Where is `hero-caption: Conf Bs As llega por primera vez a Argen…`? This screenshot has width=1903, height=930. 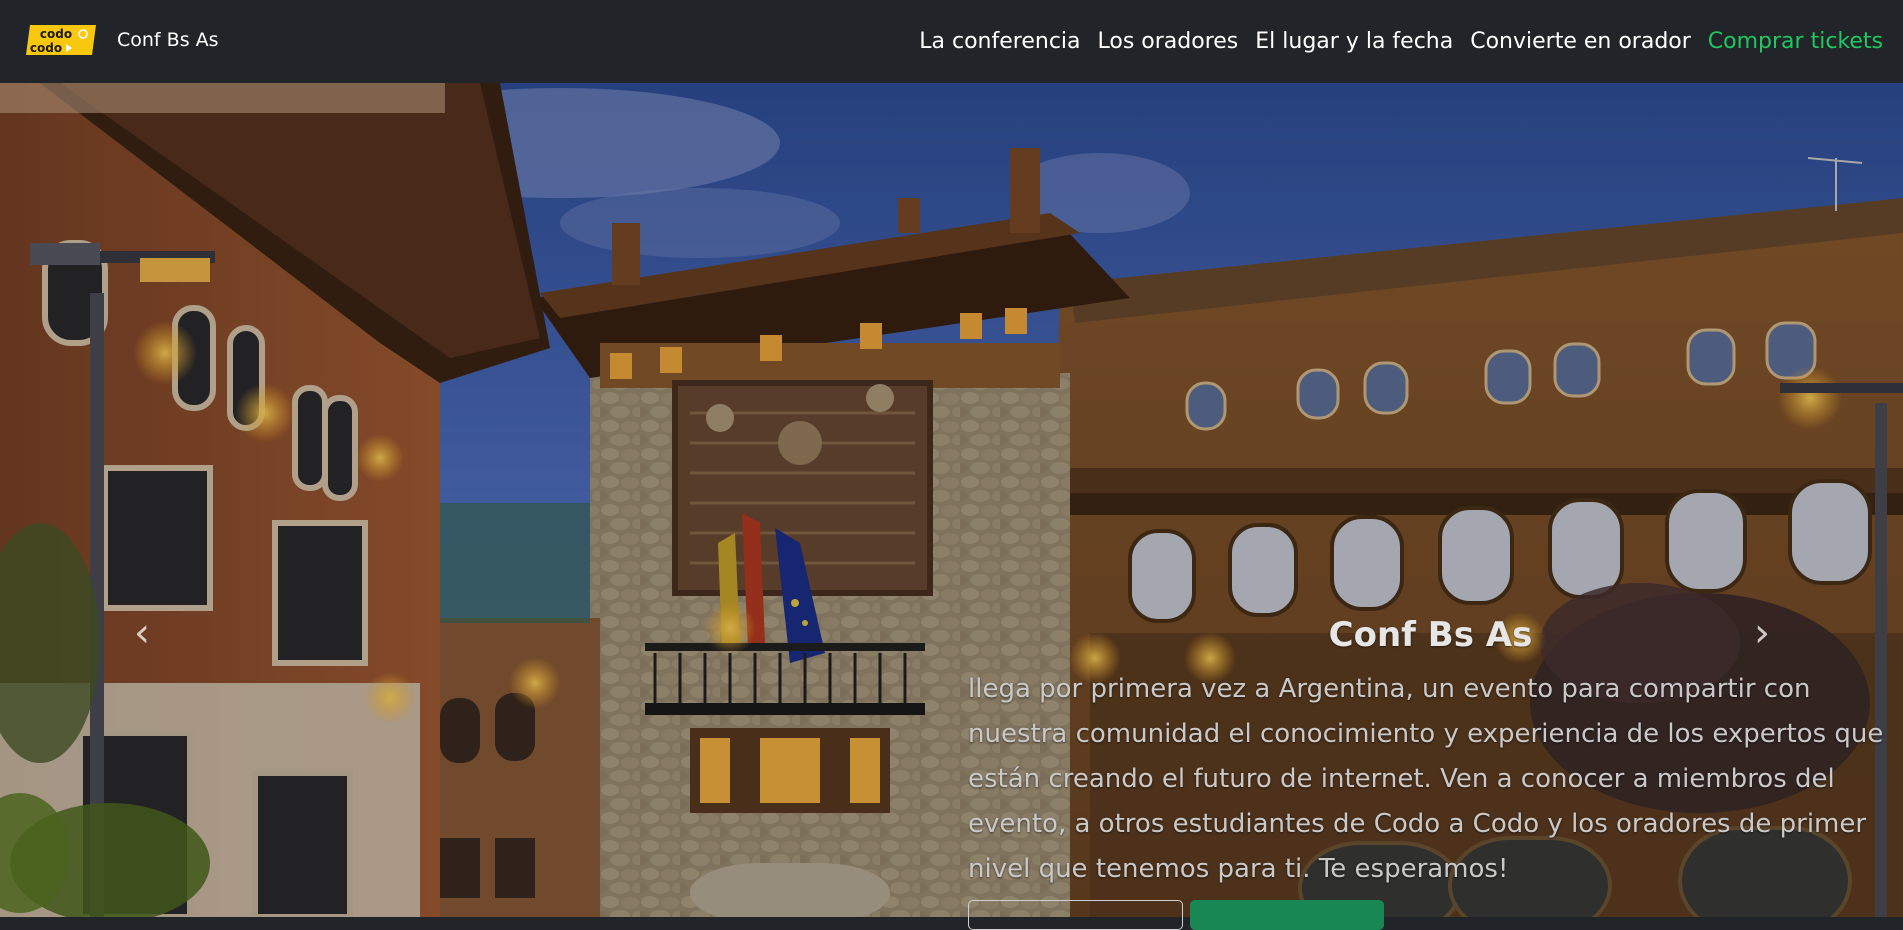
hero-caption: Conf Bs As llega por primera vez a Argen… is located at coordinates (1435, 753).